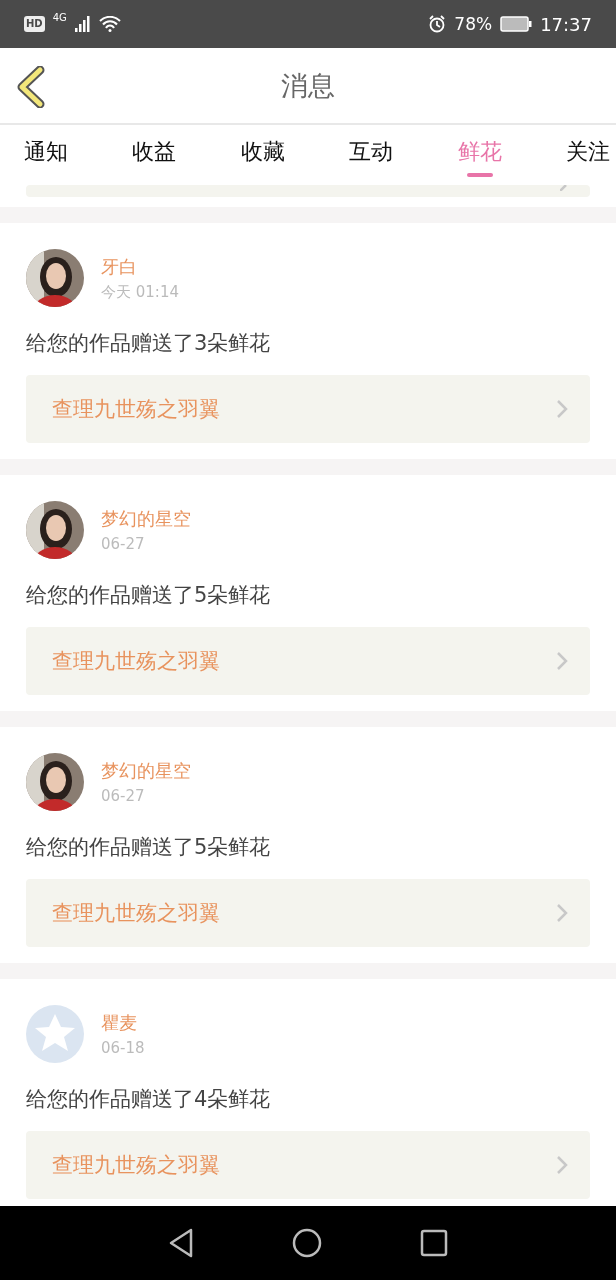 The width and height of the screenshot is (616, 1280). Describe the element at coordinates (59, 17) in the screenshot. I see `network-type: 4G` at that location.